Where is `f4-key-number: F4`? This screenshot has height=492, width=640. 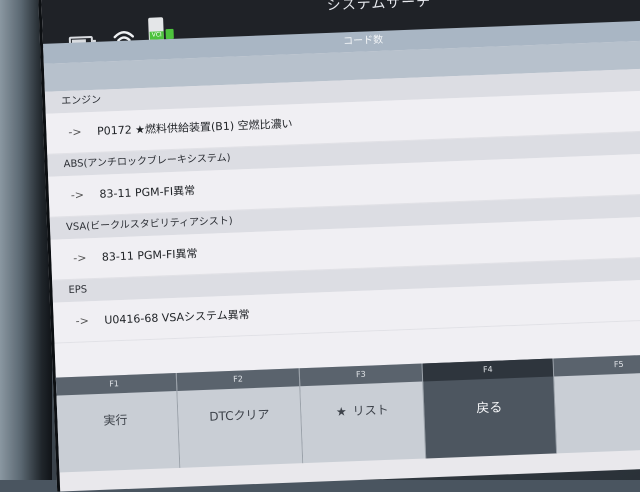 f4-key-number: F4 is located at coordinates (488, 370).